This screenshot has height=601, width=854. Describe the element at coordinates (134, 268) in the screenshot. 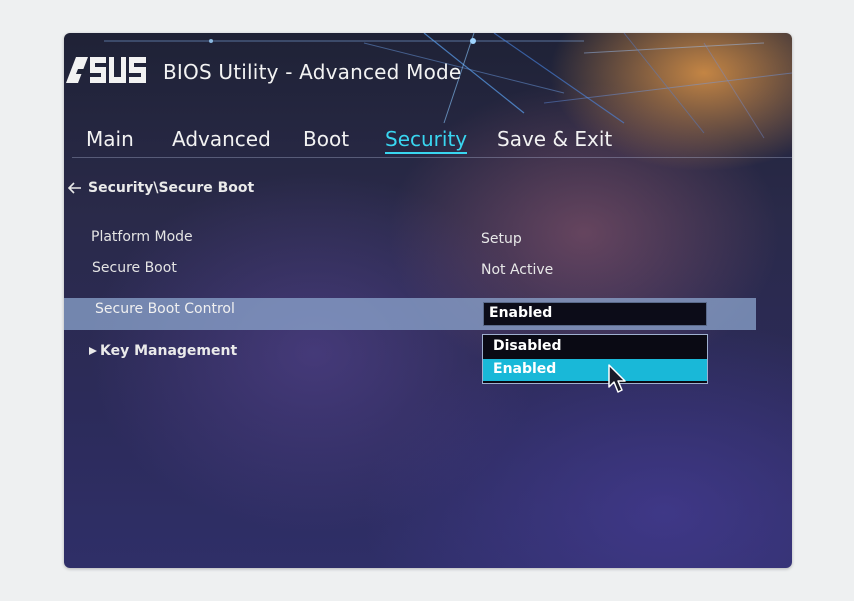

I see `secure-boot-label: Secure Boot` at that location.